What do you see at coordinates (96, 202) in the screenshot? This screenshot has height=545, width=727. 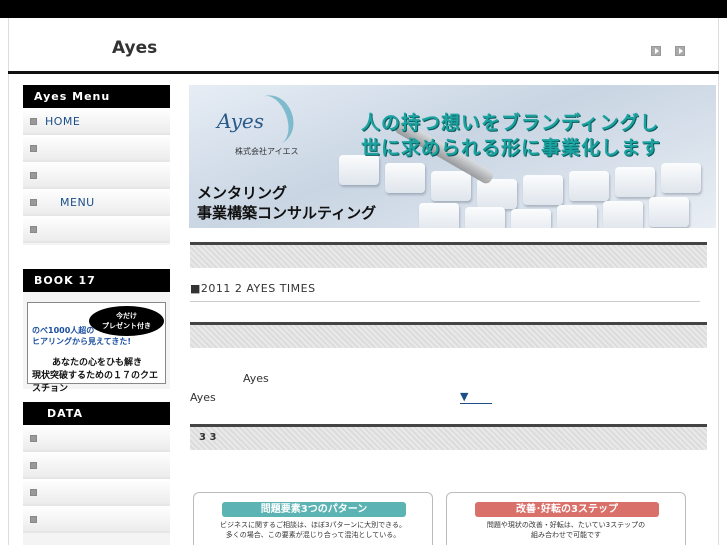 I see `sidebar-item-menu: MENU` at bounding box center [96, 202].